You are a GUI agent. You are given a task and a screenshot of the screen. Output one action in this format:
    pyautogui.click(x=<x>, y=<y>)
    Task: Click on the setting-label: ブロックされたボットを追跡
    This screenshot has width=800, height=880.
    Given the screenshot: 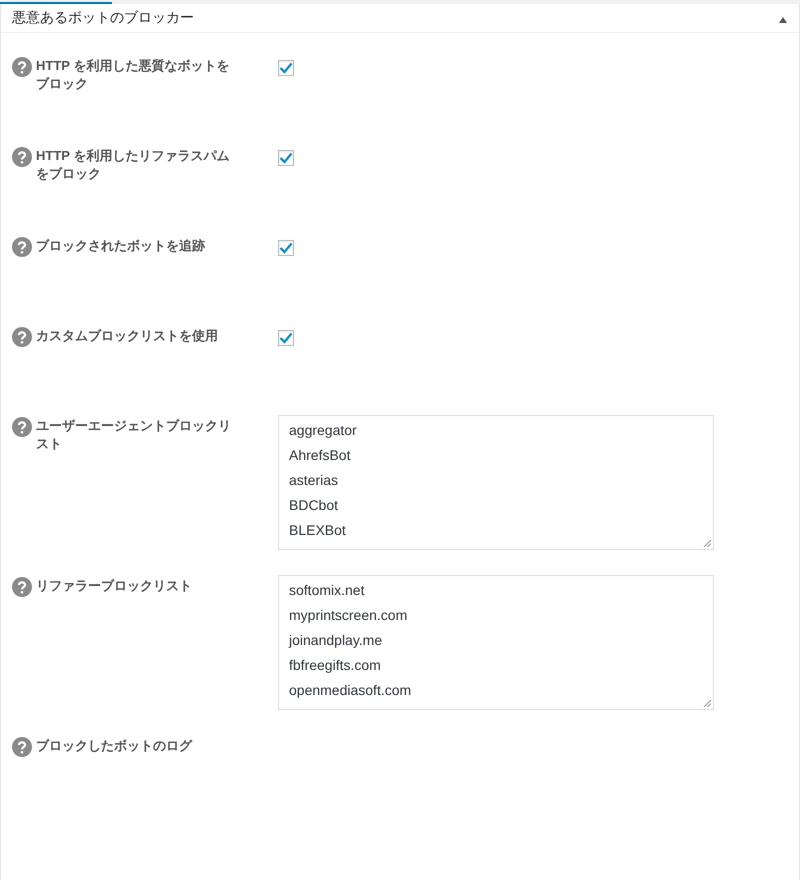 What is the action you would take?
    pyautogui.click(x=121, y=246)
    